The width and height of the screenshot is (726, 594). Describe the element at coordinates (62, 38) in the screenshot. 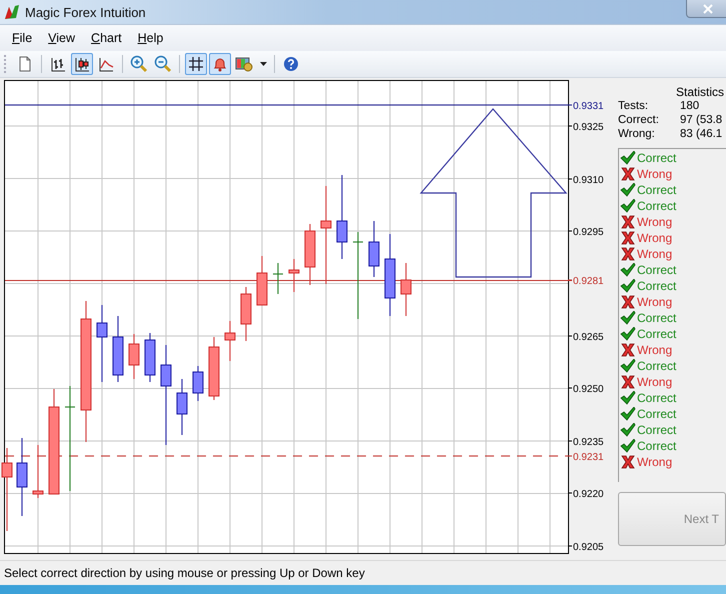

I see `menu-item: View` at that location.